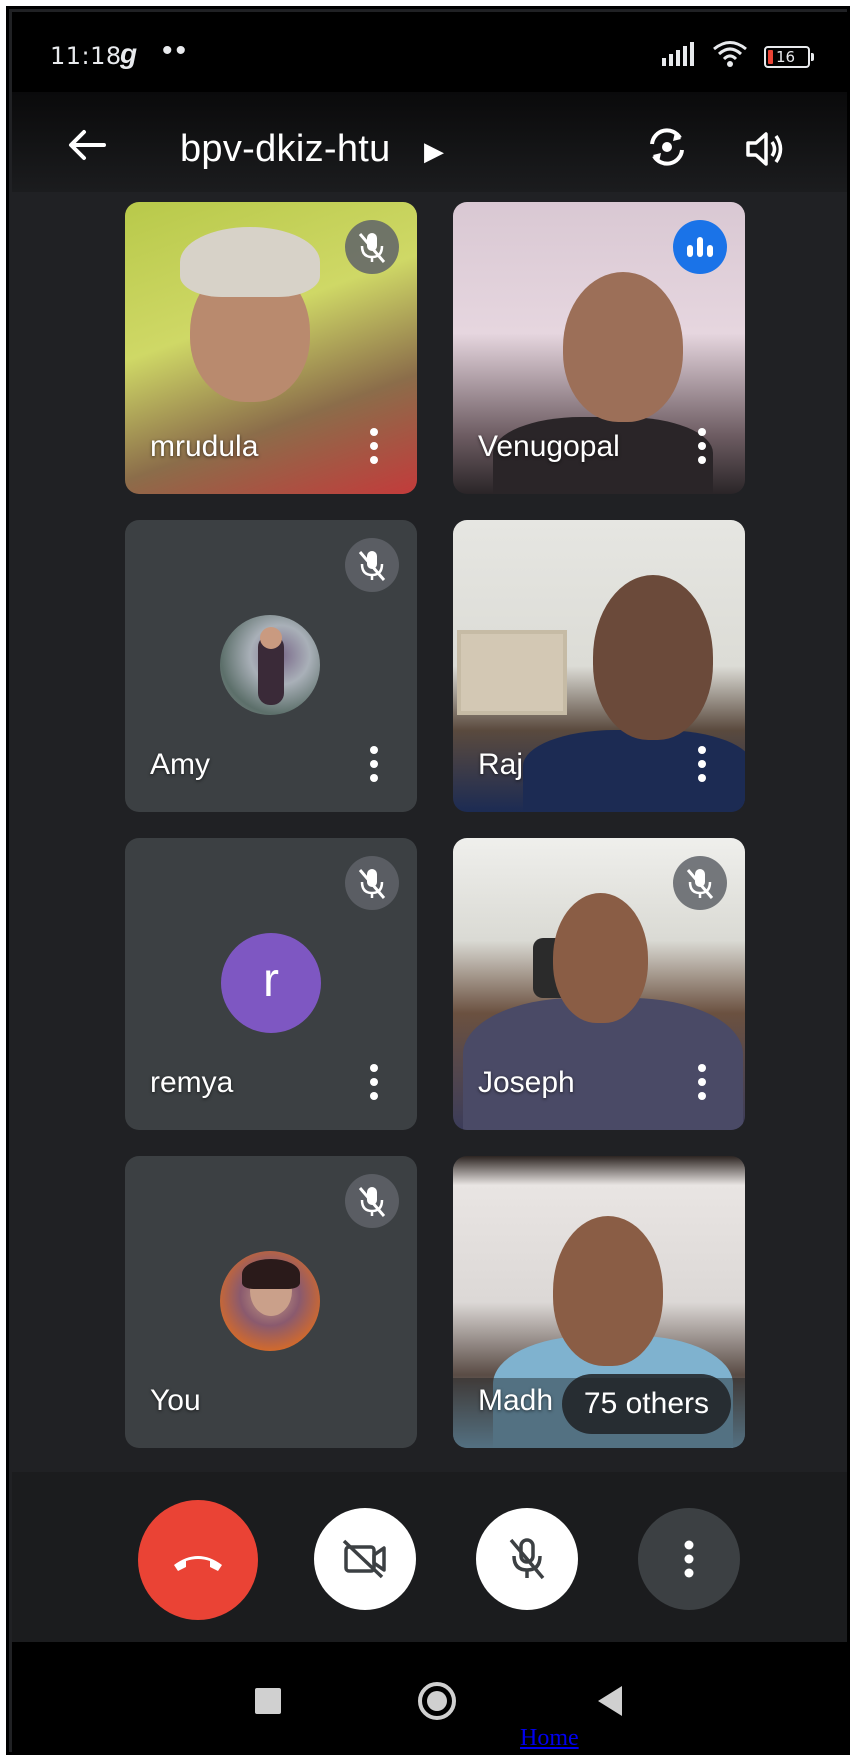 This screenshot has width=856, height=1761. Describe the element at coordinates (512, 672) in the screenshot. I see `video-feed` at that location.